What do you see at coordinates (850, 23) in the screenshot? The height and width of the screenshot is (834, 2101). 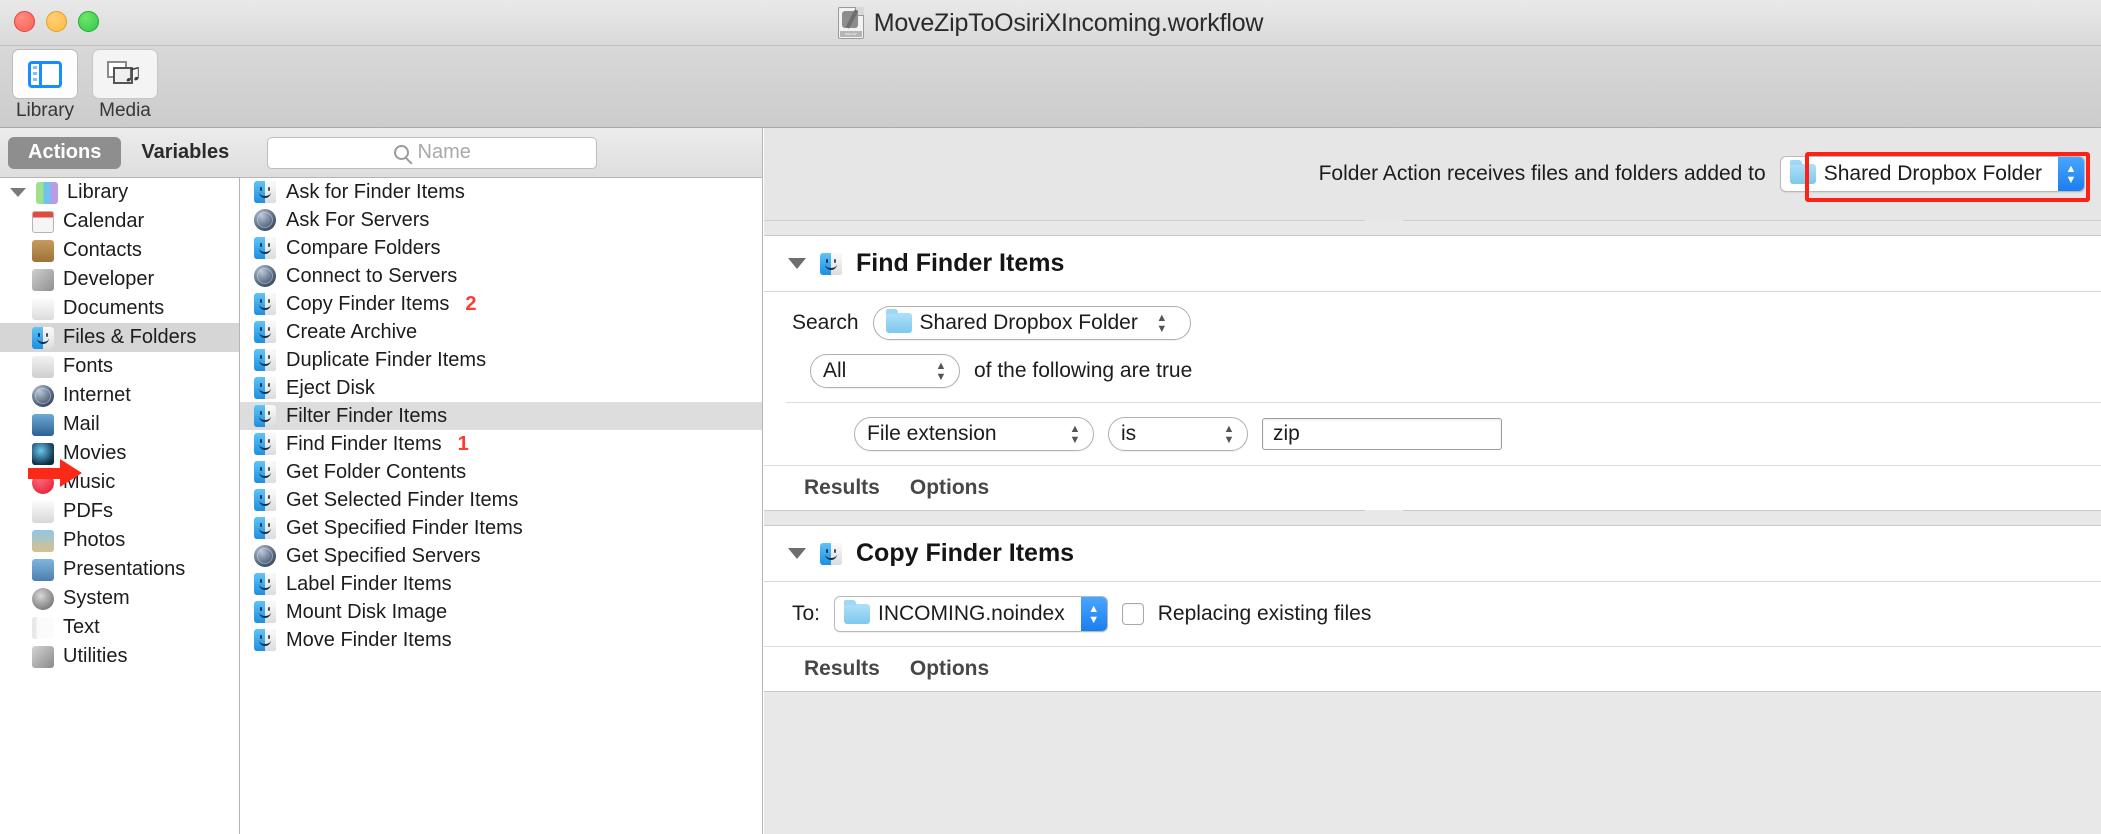 I see `workflow-document-icon: WFLOW` at bounding box center [850, 23].